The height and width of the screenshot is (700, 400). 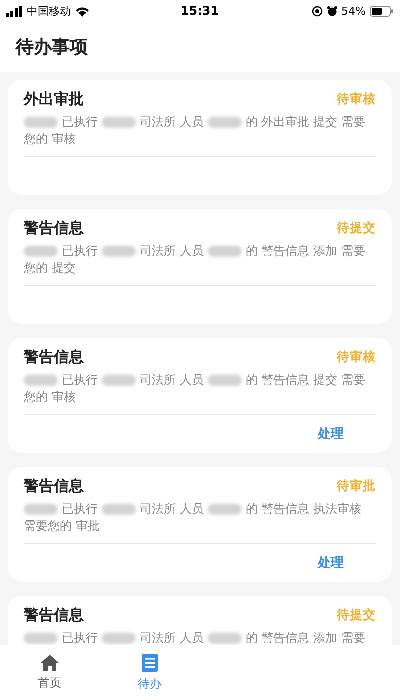 I want to click on battery-icon, so click(x=382, y=11).